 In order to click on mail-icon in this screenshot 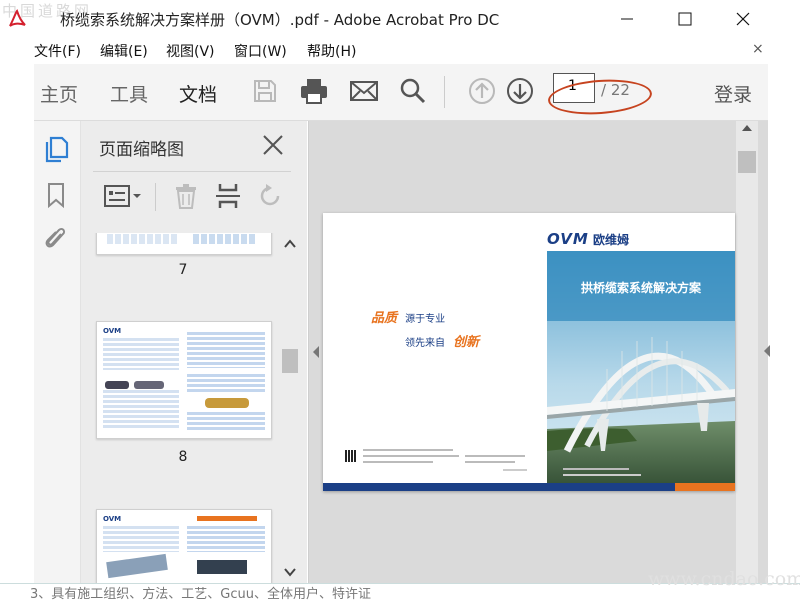, I will do `click(364, 91)`.